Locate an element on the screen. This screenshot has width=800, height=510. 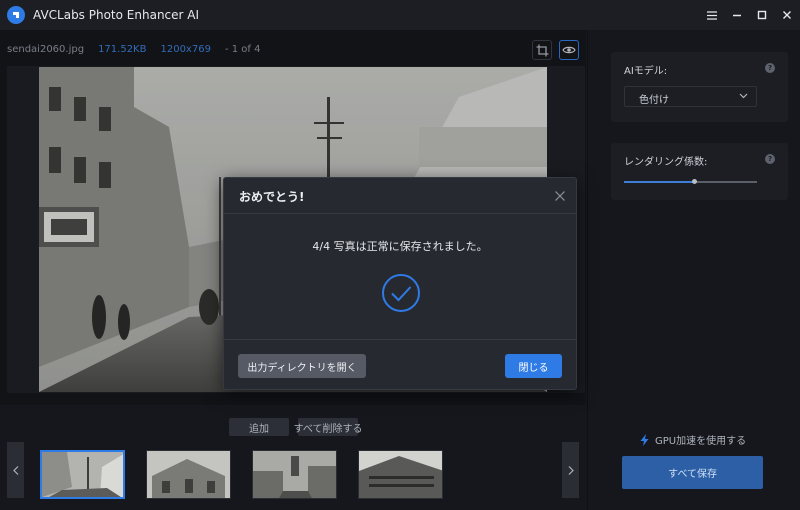
success-check-icon is located at coordinates (401, 293).